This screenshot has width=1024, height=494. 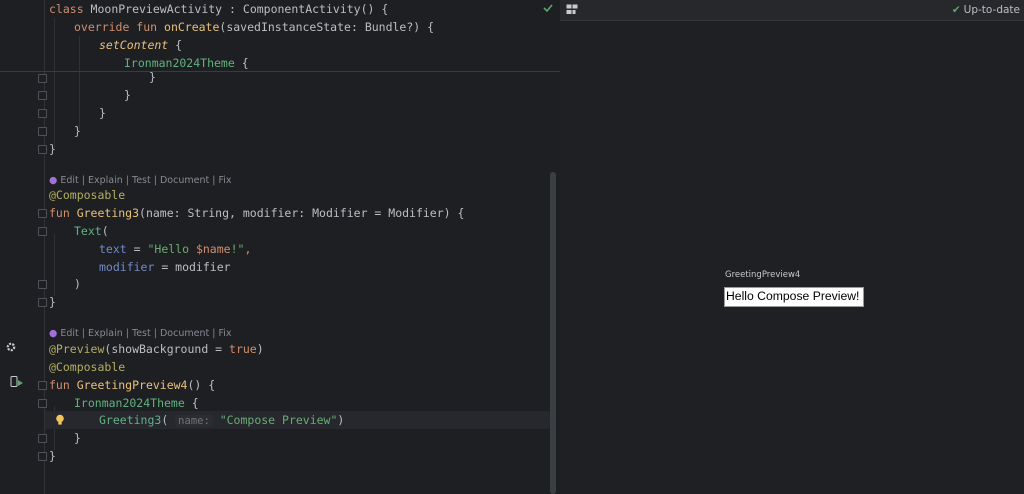 What do you see at coordinates (792, 10) in the screenshot?
I see `preview-toolbar: ✔ Up-to-date` at bounding box center [792, 10].